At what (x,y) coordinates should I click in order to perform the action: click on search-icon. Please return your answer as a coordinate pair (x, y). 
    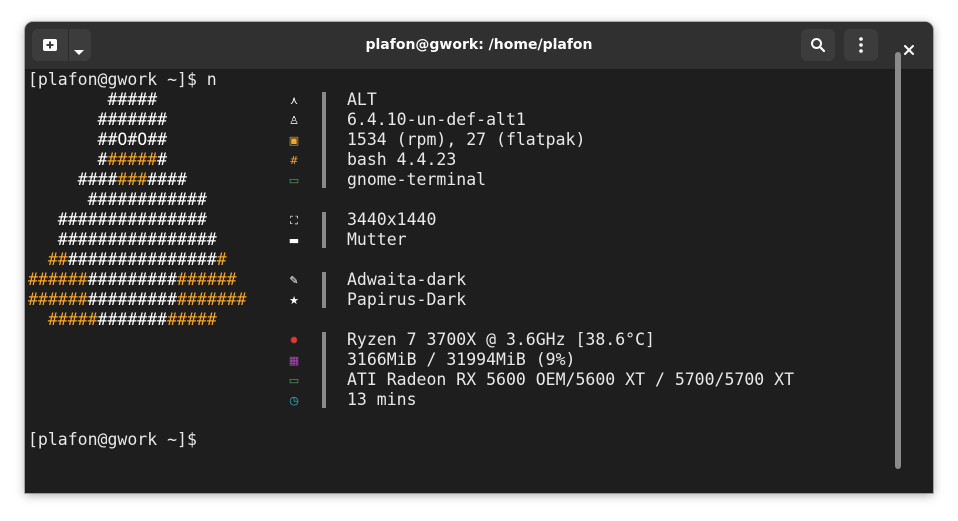
    Looking at the image, I should click on (818, 45).